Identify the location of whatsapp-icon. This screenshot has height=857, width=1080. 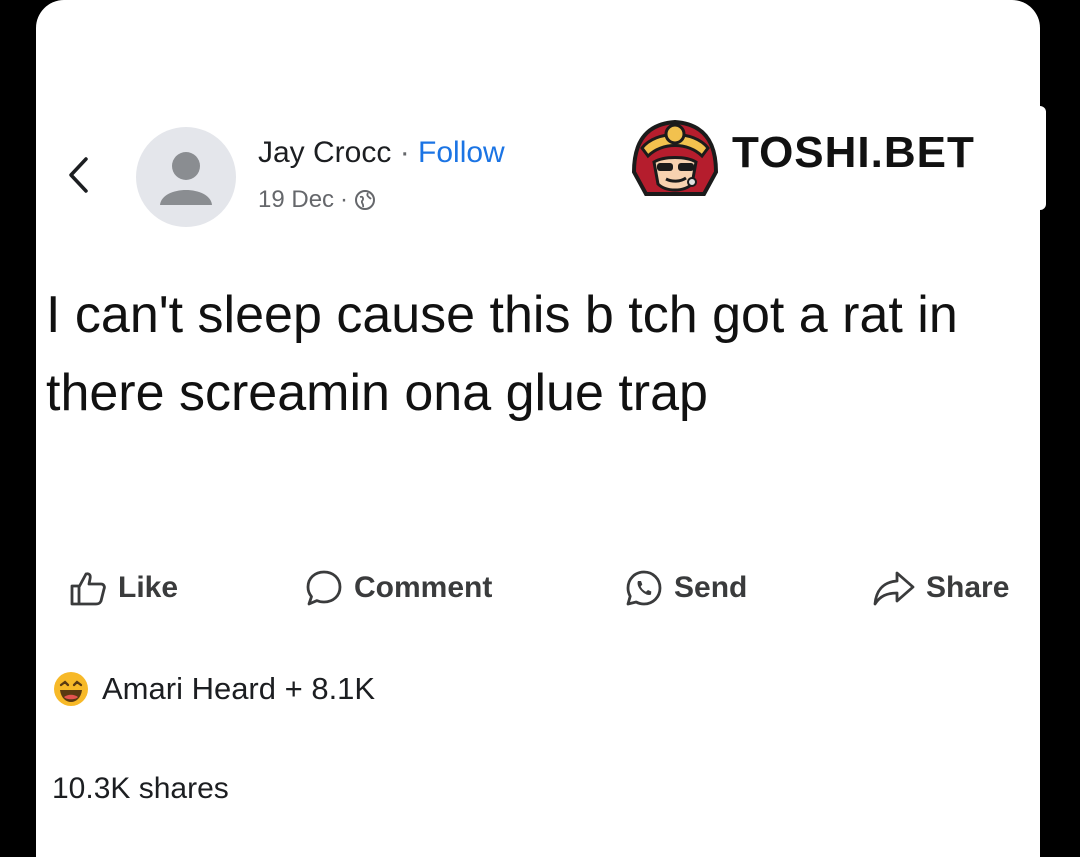
(644, 588).